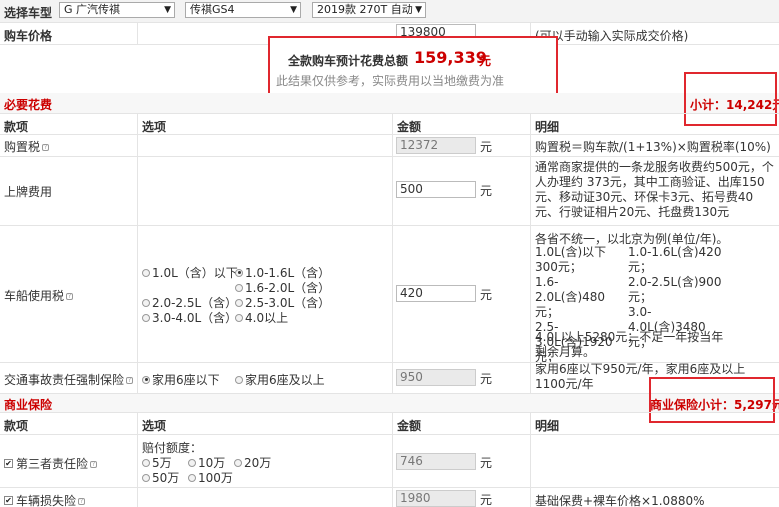  I want to click on series-select-value: 传祺GS4, so click(212, 9).